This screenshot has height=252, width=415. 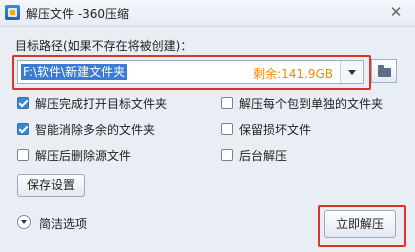 What do you see at coordinates (83, 156) in the screenshot?
I see `option-label: 解压后删除源文件` at bounding box center [83, 156].